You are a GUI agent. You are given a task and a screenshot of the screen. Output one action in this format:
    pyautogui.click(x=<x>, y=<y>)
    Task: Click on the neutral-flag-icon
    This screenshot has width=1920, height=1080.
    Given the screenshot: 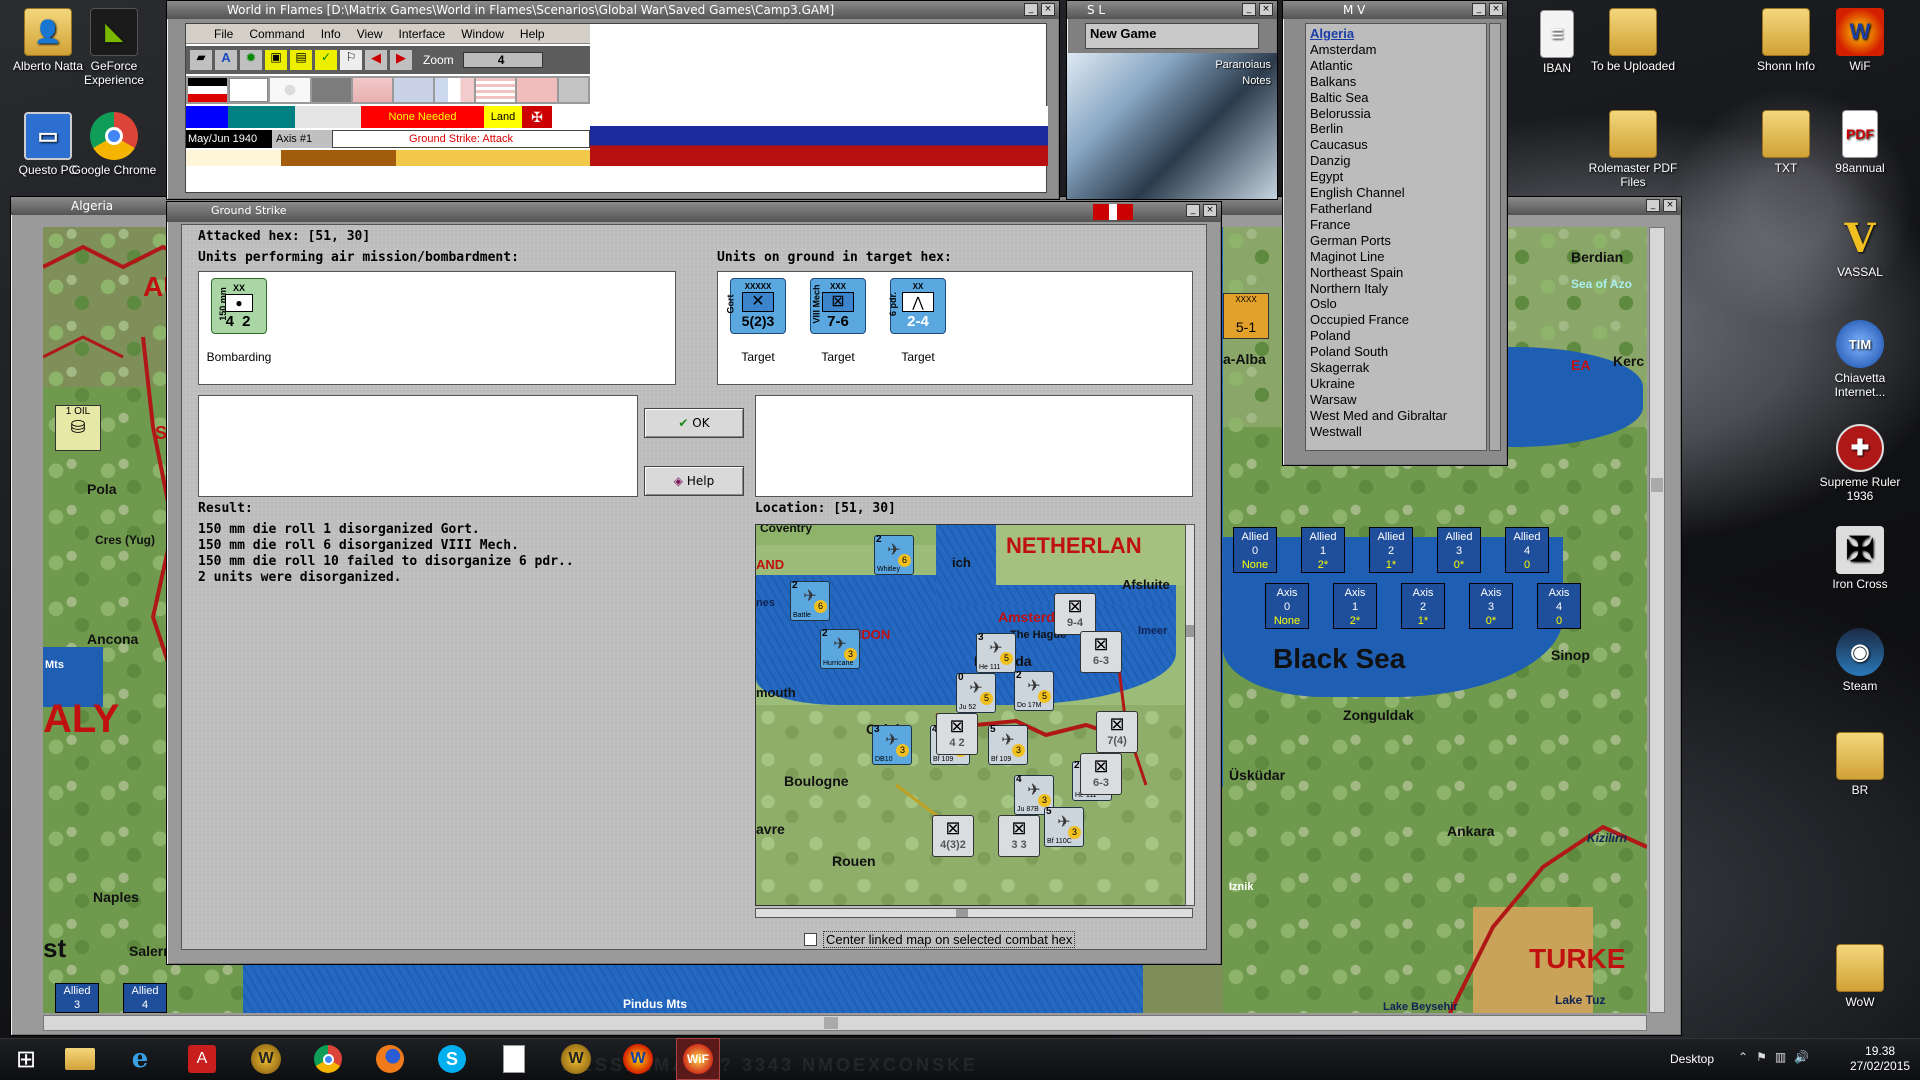 What is the action you would take?
    pyautogui.click(x=573, y=90)
    